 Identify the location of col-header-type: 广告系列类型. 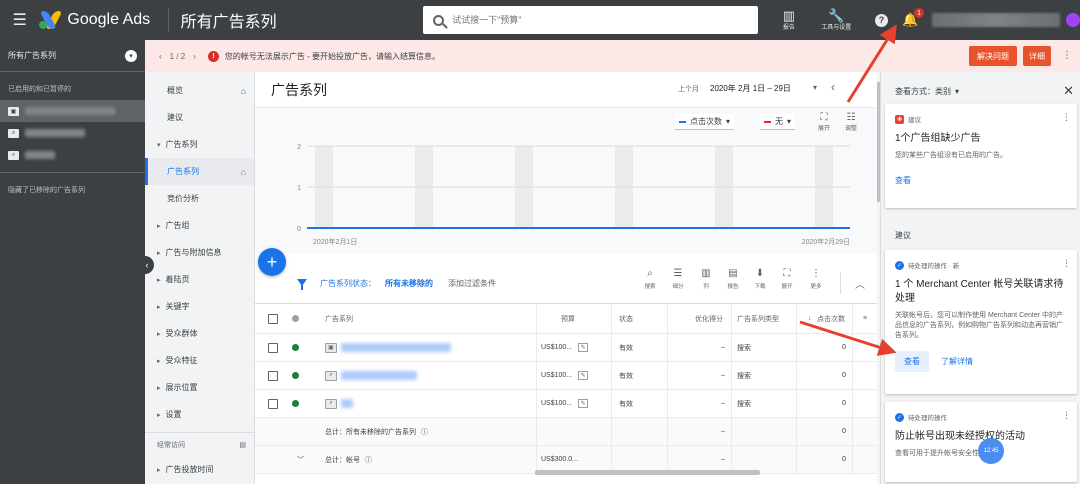
(758, 318).